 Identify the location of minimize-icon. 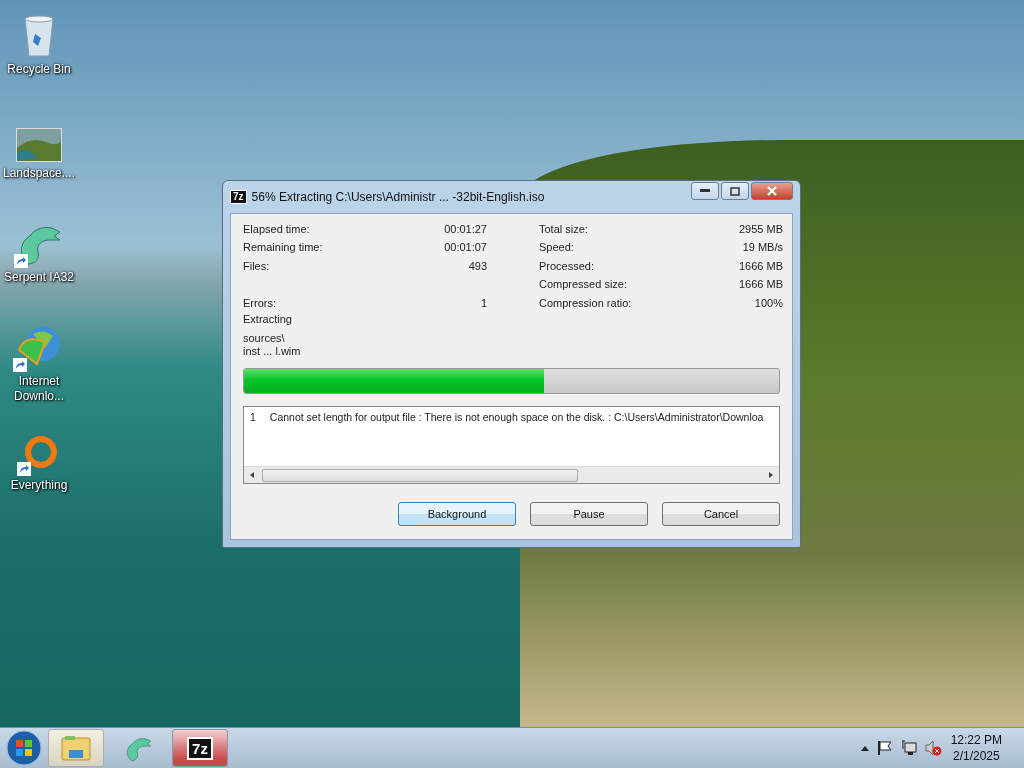
(705, 191).